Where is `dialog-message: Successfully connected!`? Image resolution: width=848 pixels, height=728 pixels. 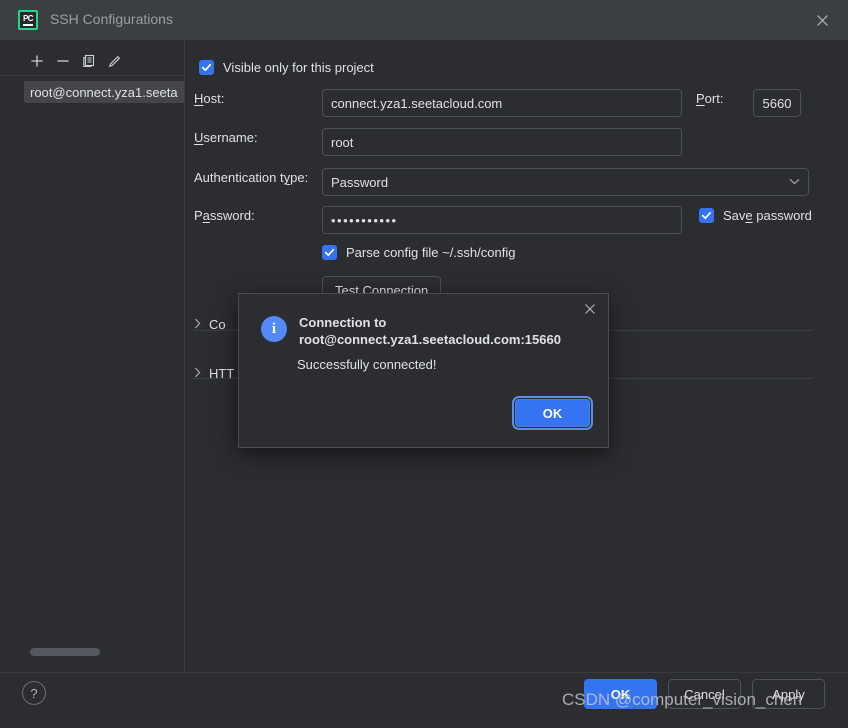 dialog-message: Successfully connected! is located at coordinates (367, 364).